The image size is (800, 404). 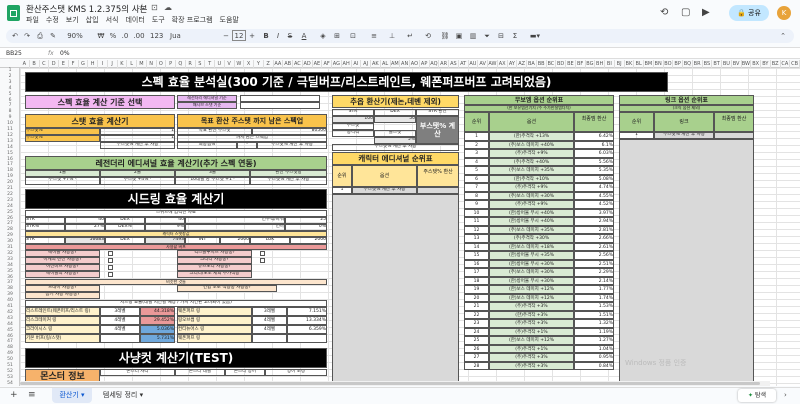 I want to click on strikethrough-icon: S, so click(x=290, y=36).